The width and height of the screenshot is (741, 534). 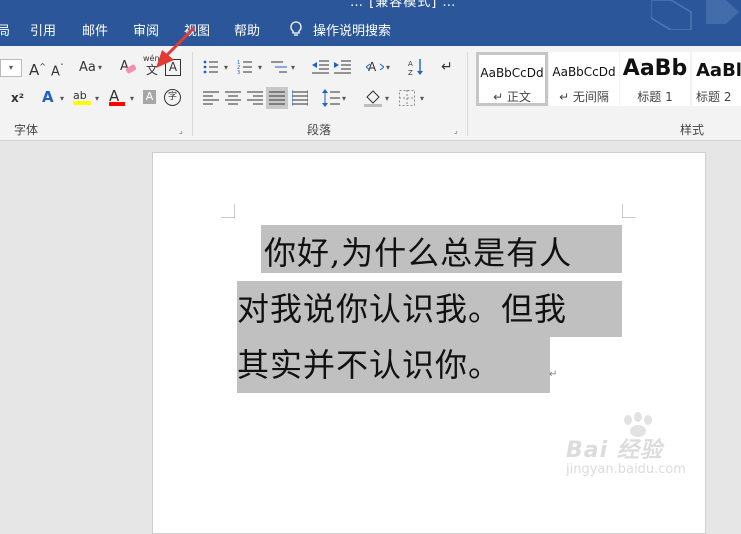 I want to click on superscript-icon: x², so click(x=17, y=98).